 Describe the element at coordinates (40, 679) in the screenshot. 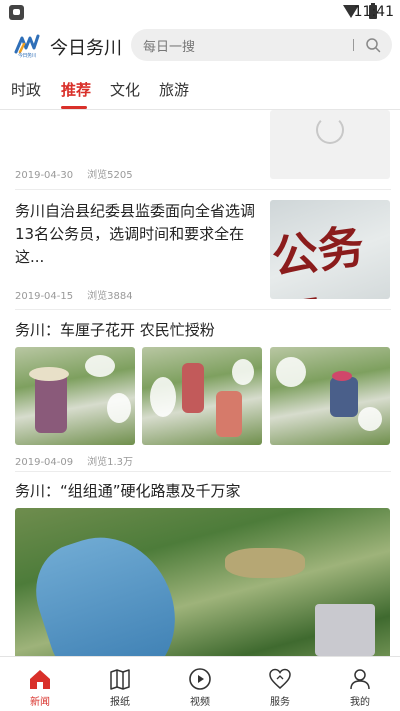

I see `home-icon` at that location.